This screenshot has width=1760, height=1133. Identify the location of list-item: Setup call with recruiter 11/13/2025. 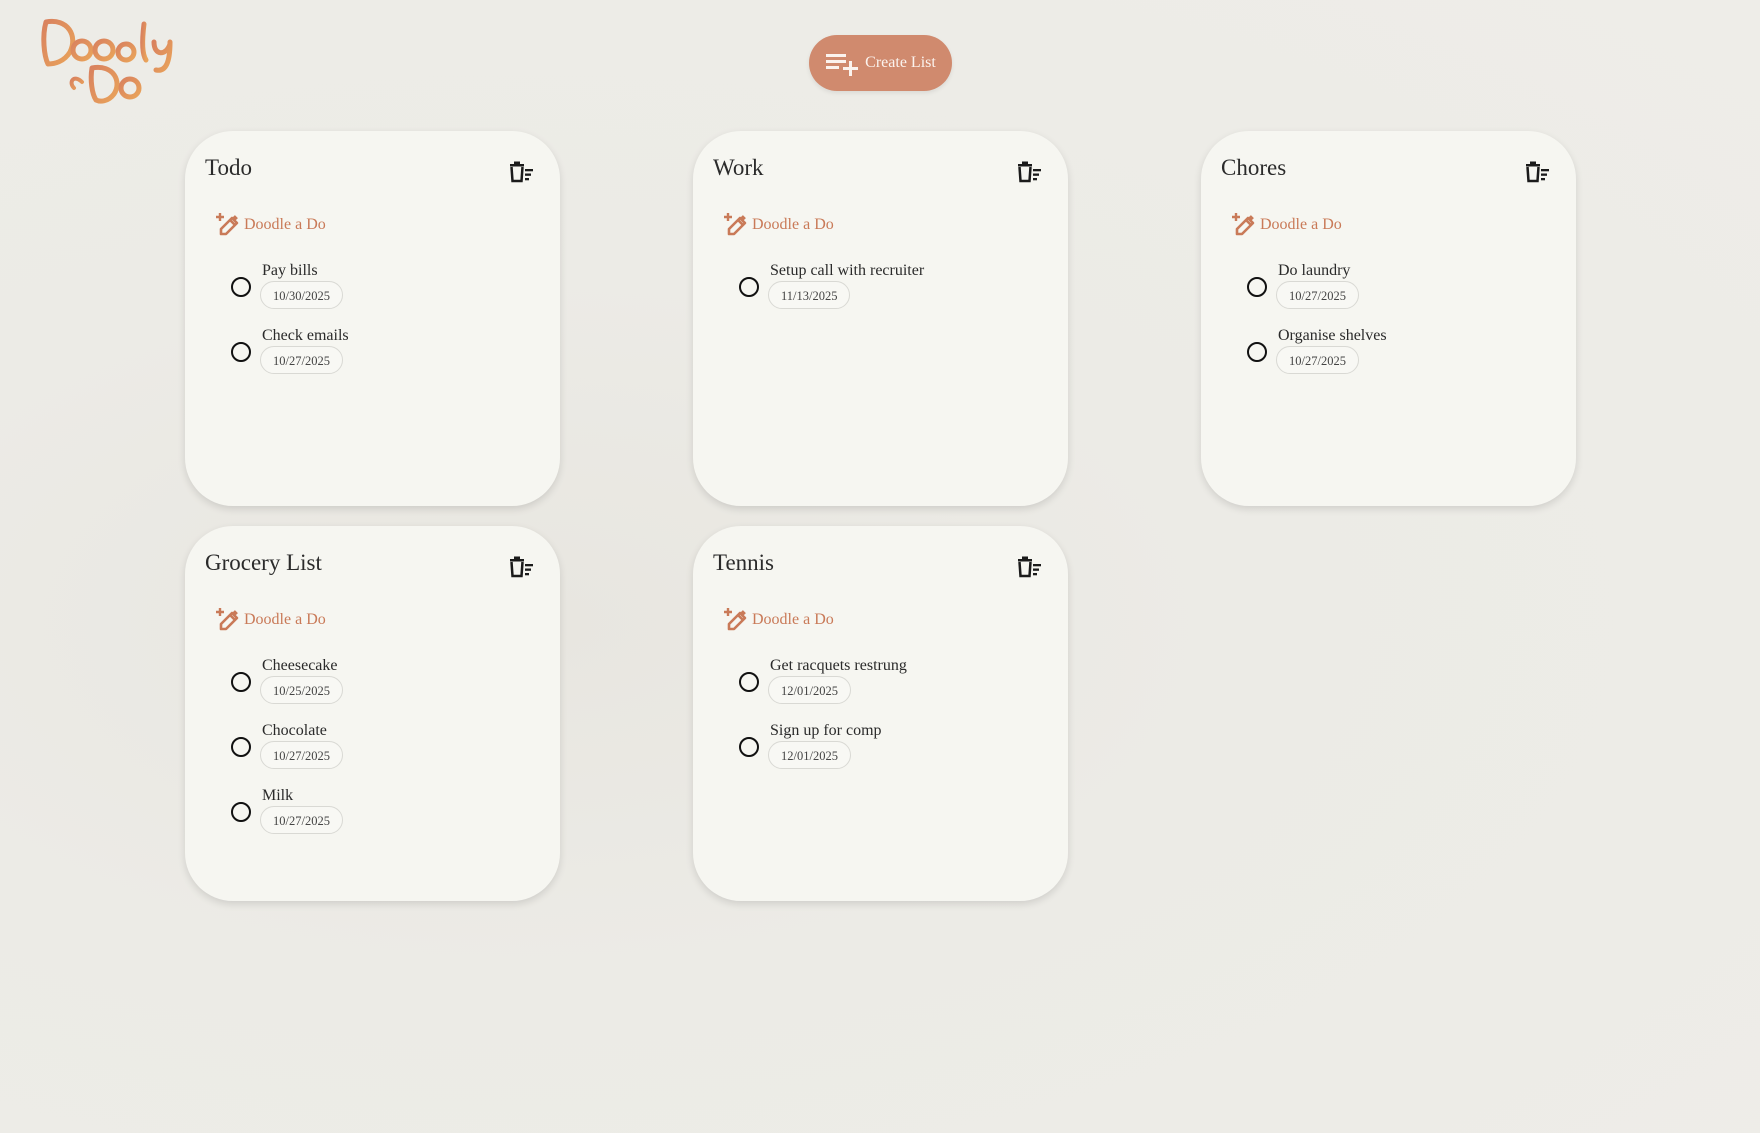
(893, 294).